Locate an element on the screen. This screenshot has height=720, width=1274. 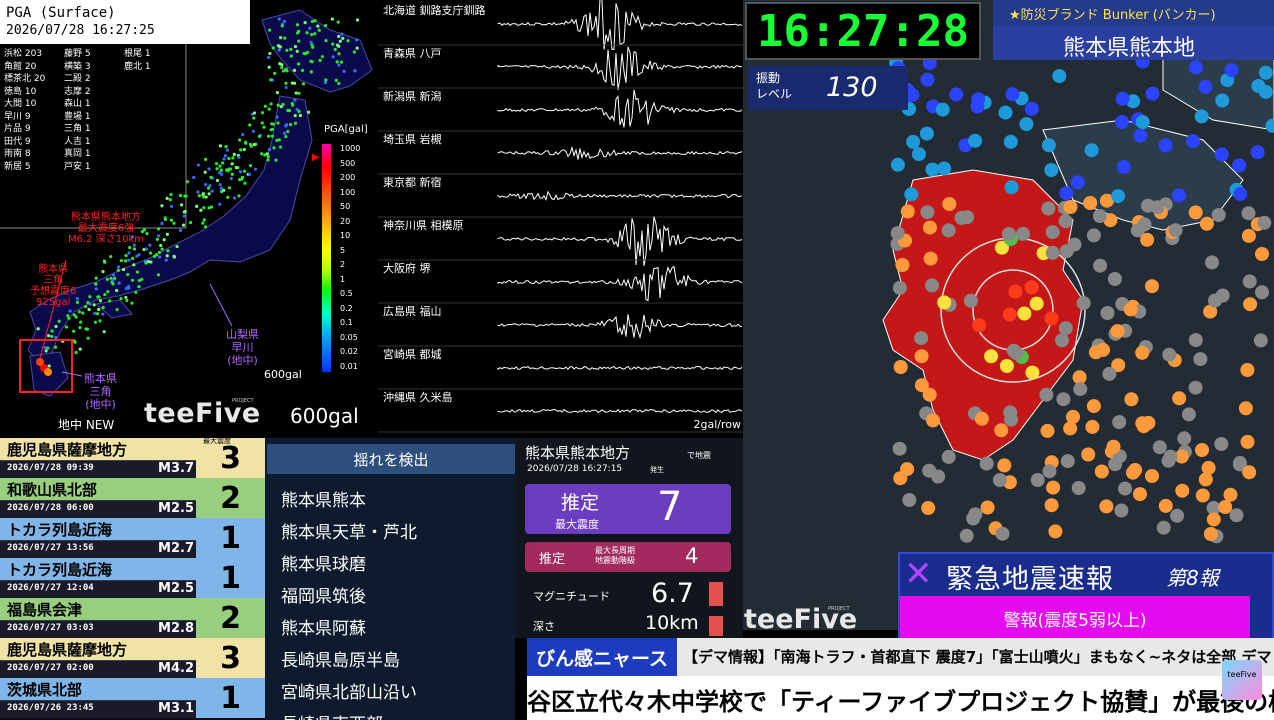
pga-station-entry: 標茶北 20 is located at coordinates (25, 79).